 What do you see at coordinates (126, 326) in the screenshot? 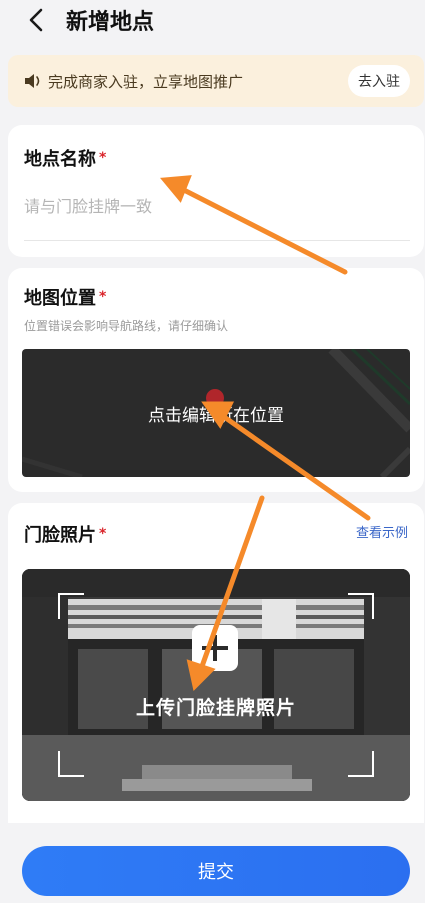
I see `map-hint-text: 位置错误会影响导航路线，请仔细确认` at bounding box center [126, 326].